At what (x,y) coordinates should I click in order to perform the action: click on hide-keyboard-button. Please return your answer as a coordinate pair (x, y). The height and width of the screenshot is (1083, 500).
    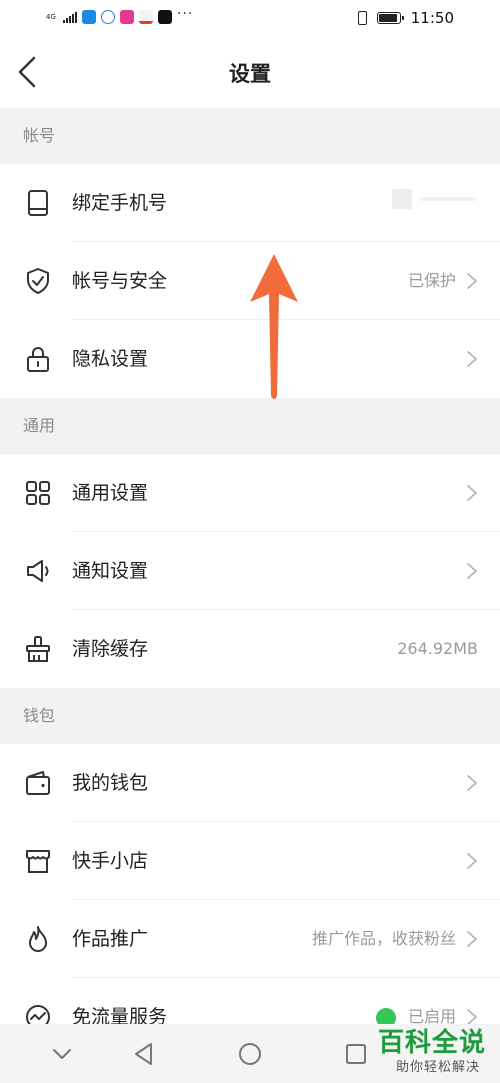
    Looking at the image, I should click on (62, 1054).